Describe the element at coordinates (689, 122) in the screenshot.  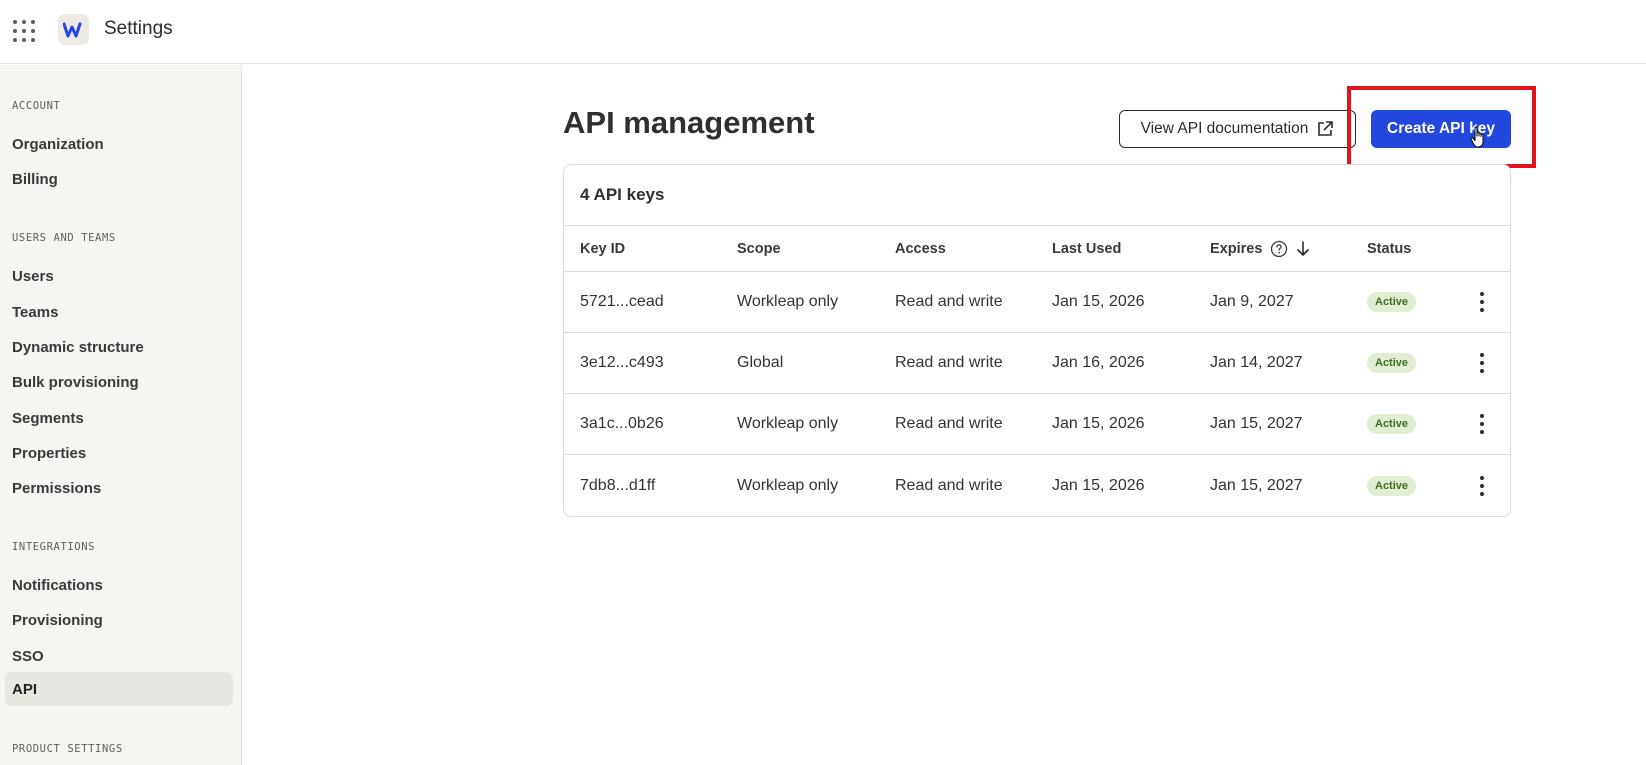
I see `page-title: API management` at that location.